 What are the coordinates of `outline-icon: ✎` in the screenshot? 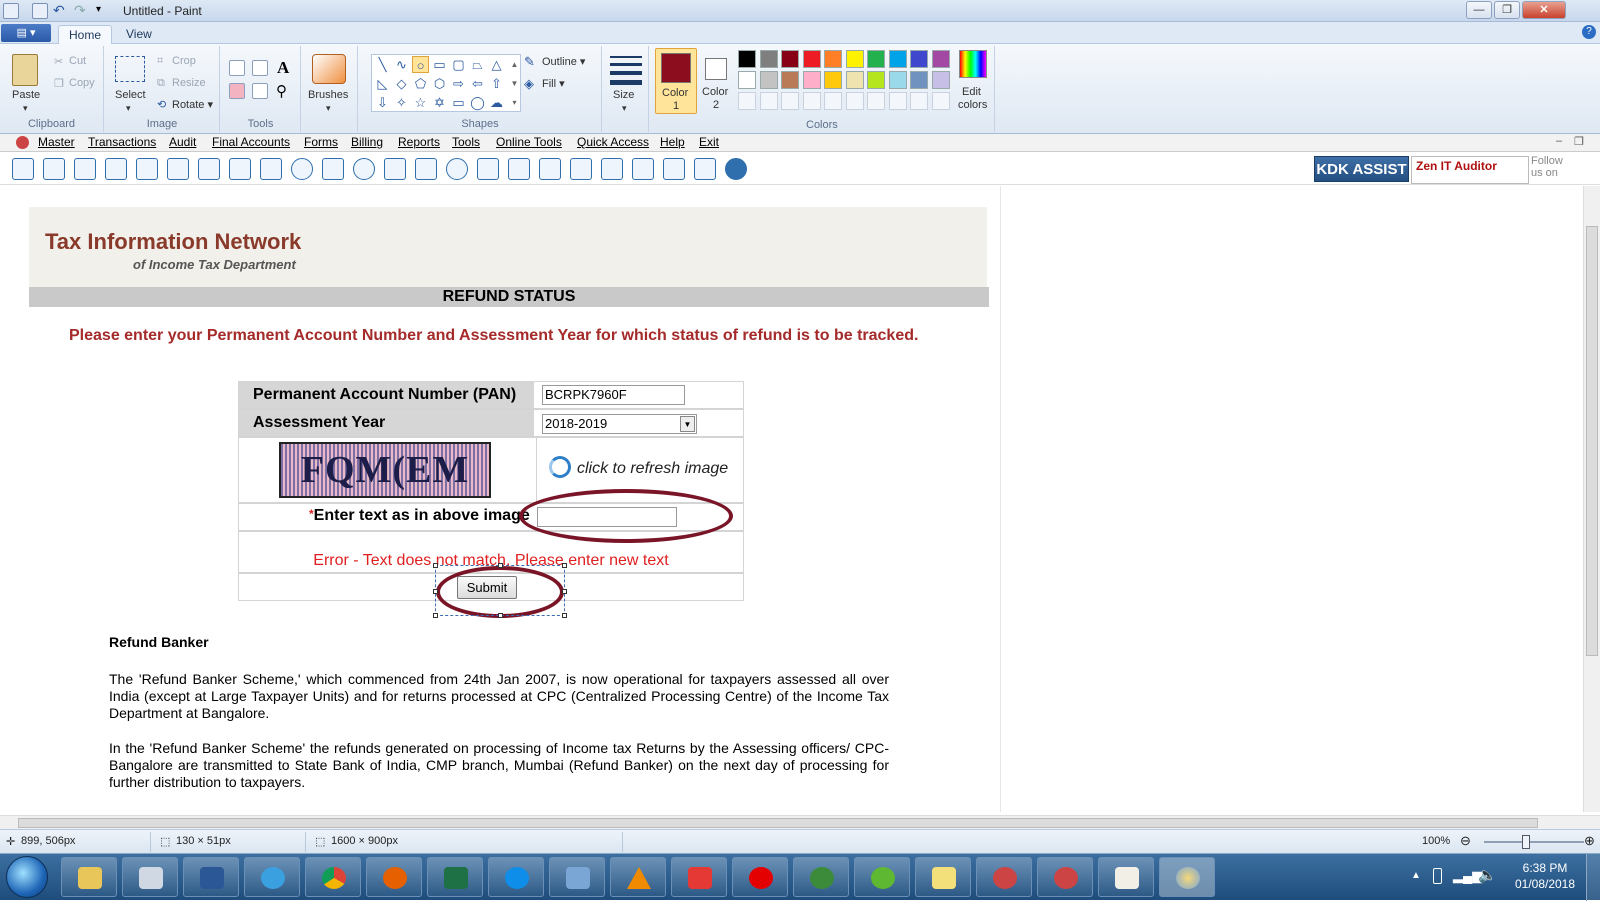 It's located at (529, 62).